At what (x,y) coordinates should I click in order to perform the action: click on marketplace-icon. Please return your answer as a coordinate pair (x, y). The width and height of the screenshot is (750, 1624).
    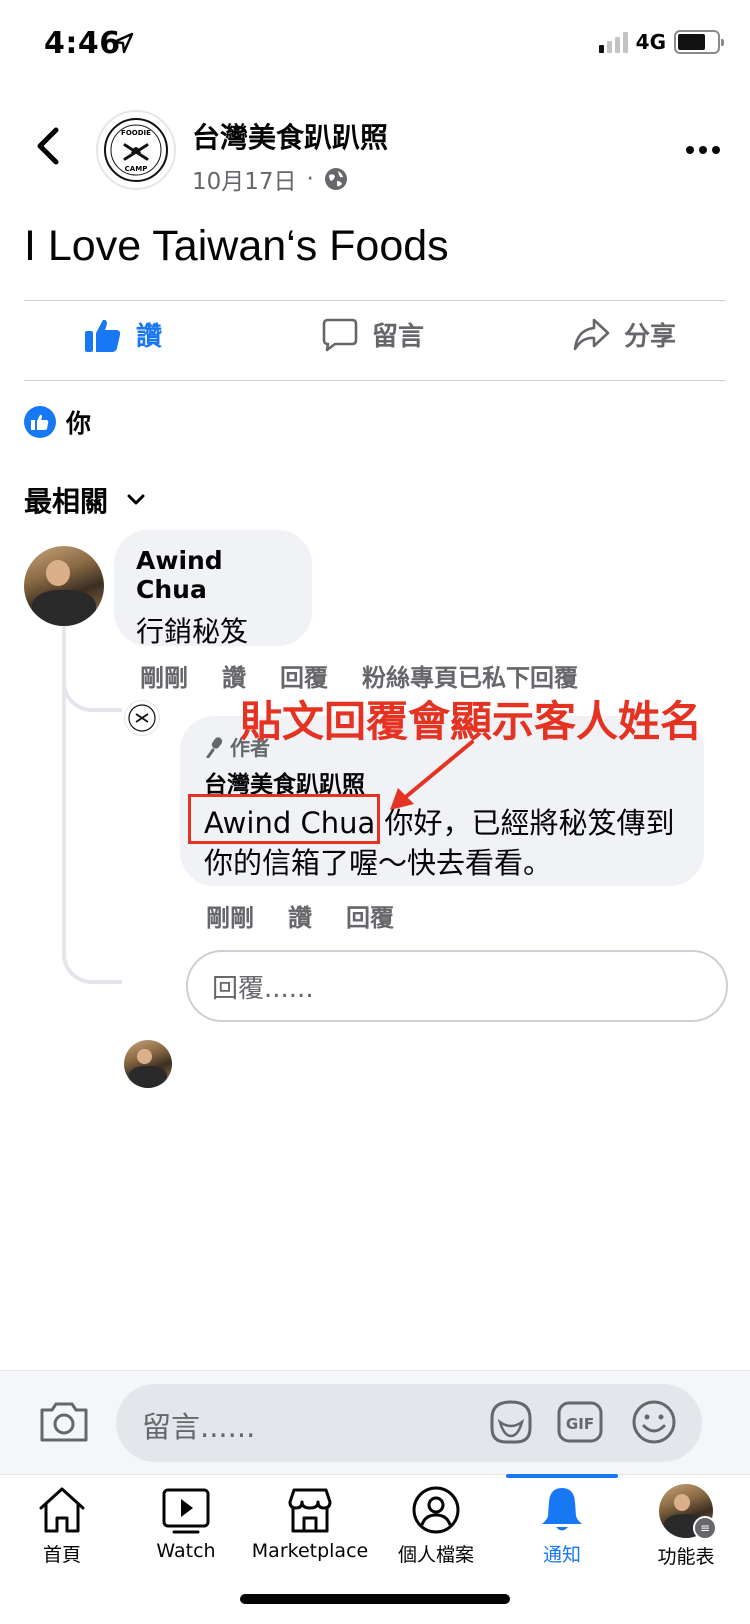
    Looking at the image, I should click on (310, 1510).